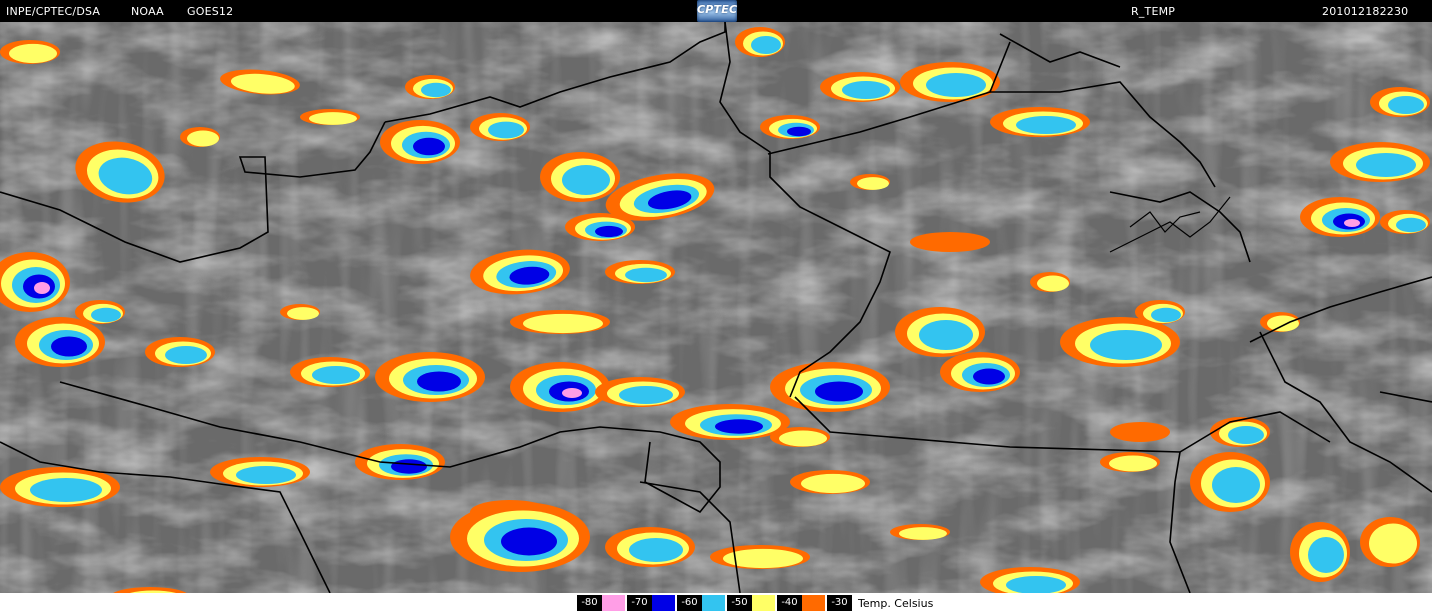 The image size is (1432, 613). I want to click on logo-text: CPTEC, so click(717, 9).